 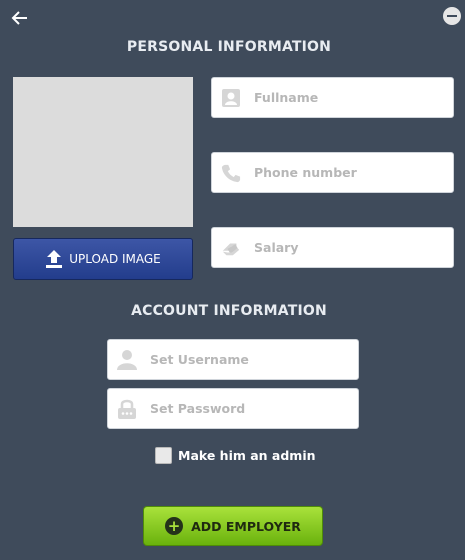 I want to click on upload-image-button: UPLOAD IMAGE, so click(x=103, y=259).